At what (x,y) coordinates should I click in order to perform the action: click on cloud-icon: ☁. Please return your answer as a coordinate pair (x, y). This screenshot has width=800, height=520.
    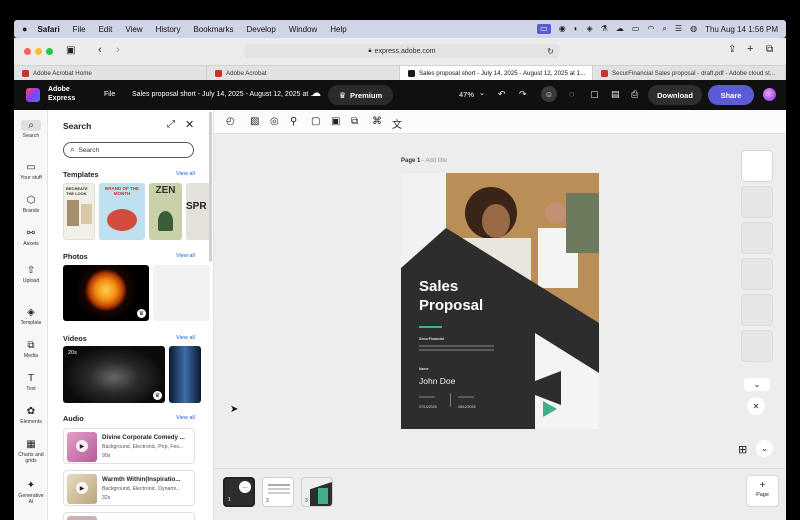
    Looking at the image, I should click on (620, 29).